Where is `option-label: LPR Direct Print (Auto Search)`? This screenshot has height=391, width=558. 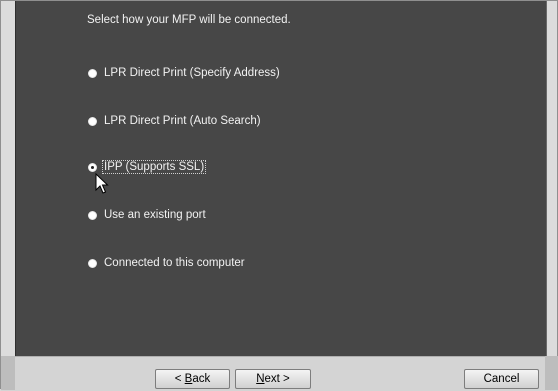
option-label: LPR Direct Print (Auto Search) is located at coordinates (182, 121).